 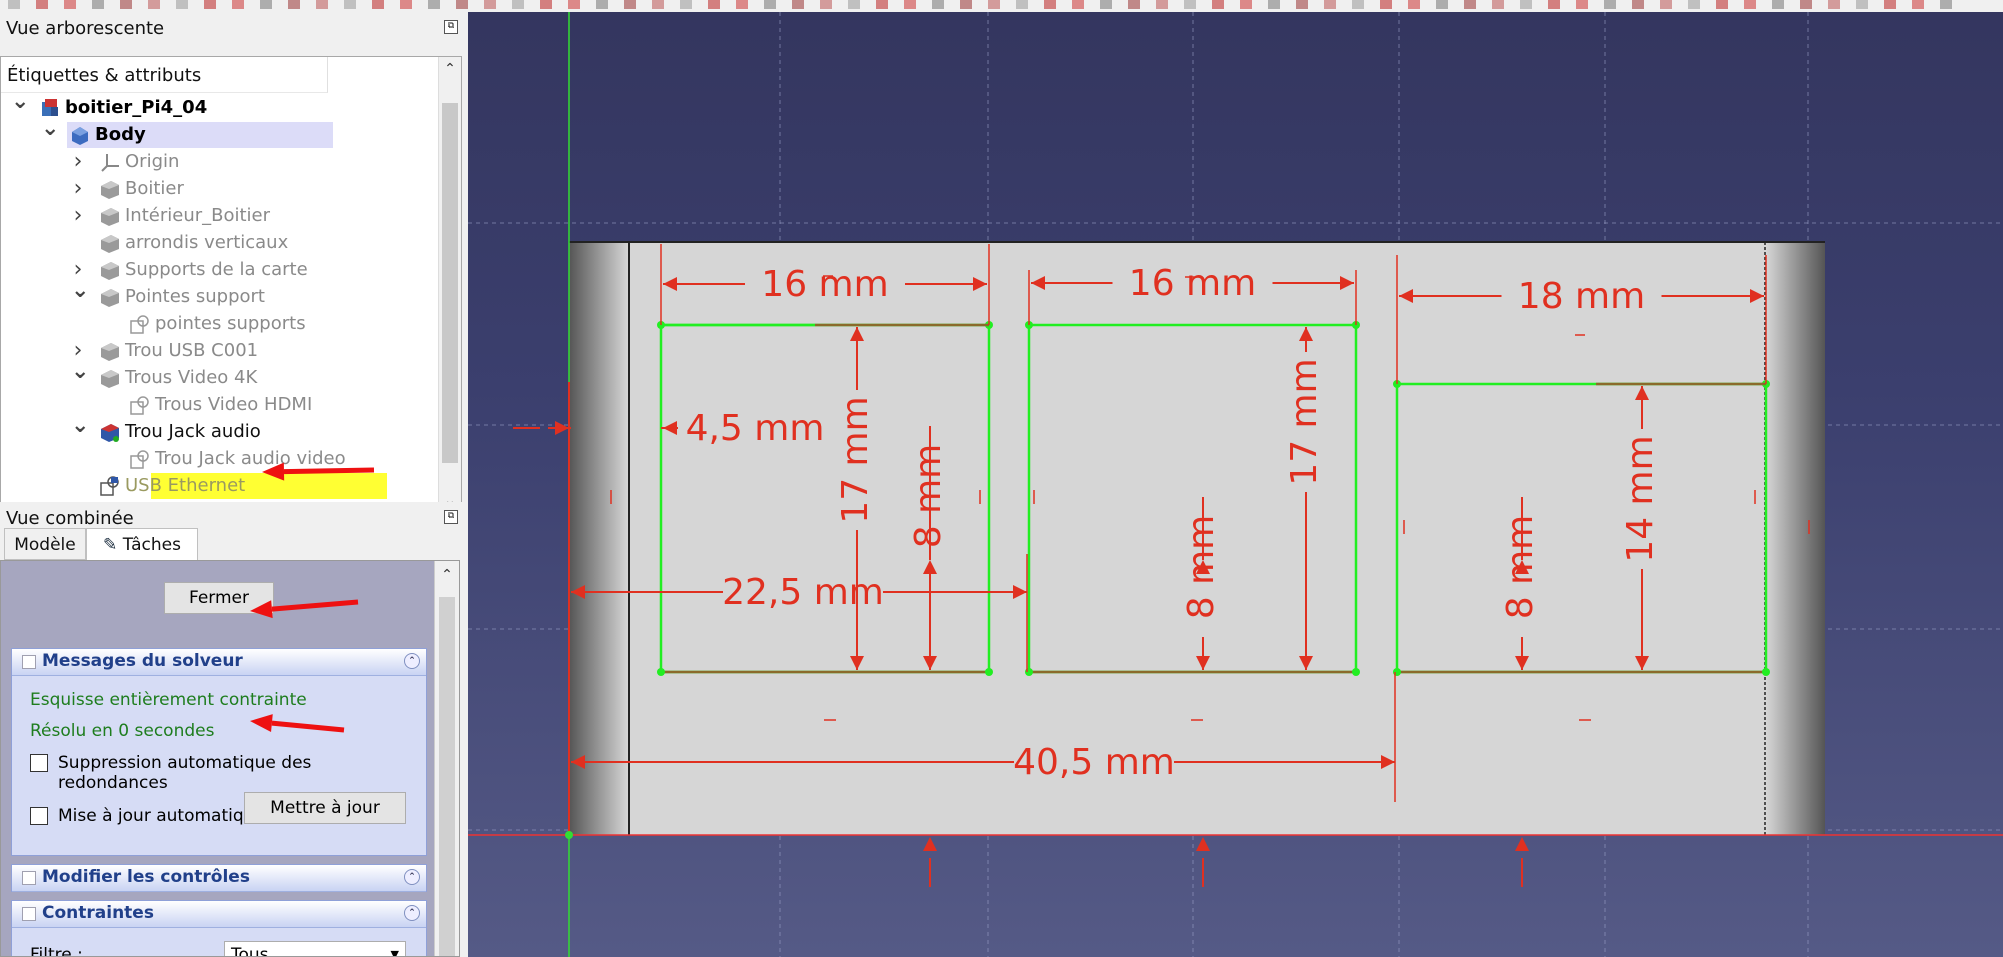 I want to click on annotation-arrow-solver, so click(x=308, y=726).